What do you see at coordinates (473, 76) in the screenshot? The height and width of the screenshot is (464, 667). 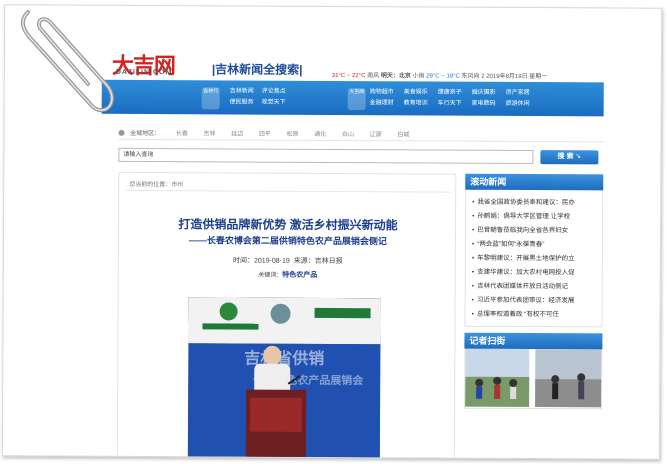 I see `tomorrow-wind: 东风向 2` at bounding box center [473, 76].